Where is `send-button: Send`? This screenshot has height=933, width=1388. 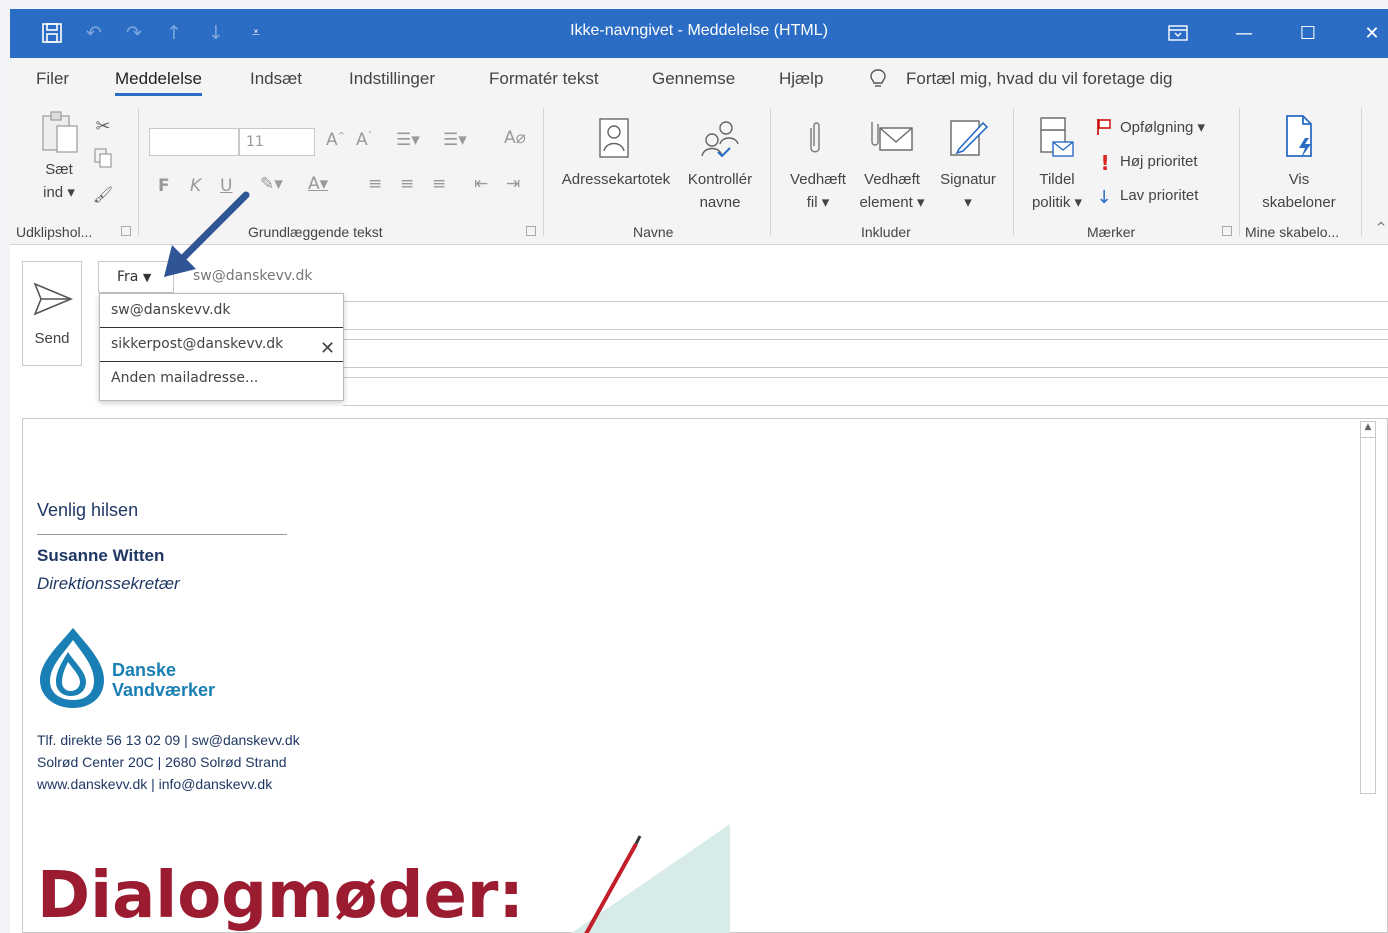
send-button: Send is located at coordinates (52, 313).